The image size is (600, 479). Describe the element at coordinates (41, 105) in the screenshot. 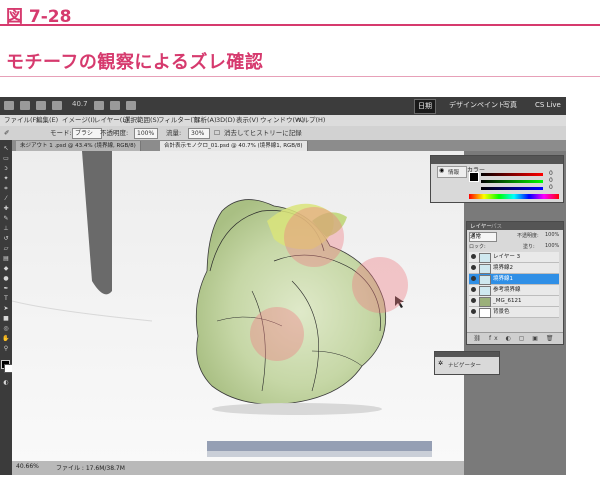

I see `minibridge-icon` at that location.